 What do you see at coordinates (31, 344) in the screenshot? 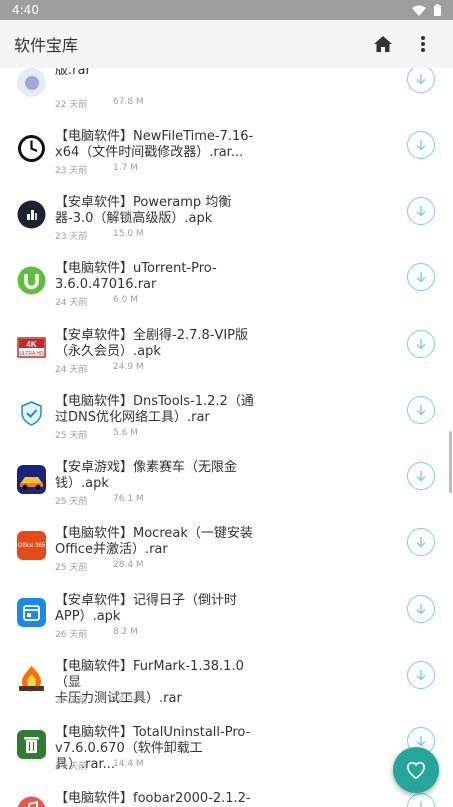
I see `svg-text: 4K` at bounding box center [31, 344].